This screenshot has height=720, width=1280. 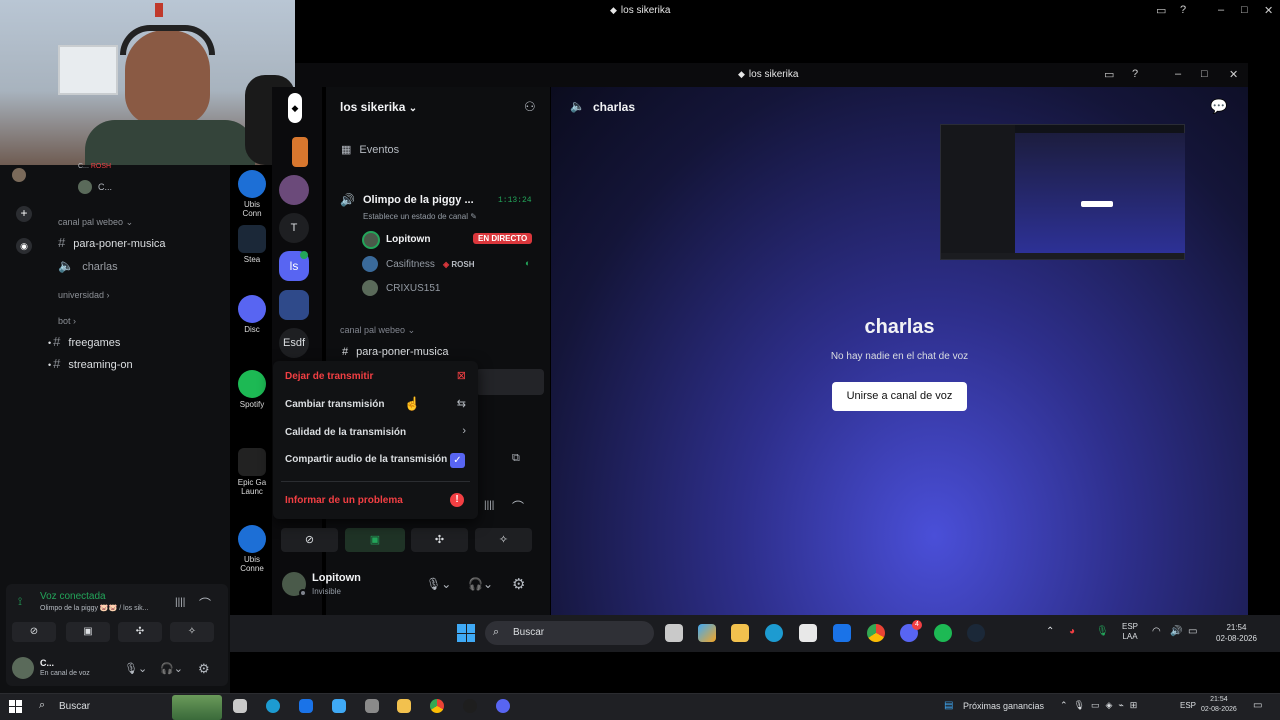 What do you see at coordinates (135, 668) in the screenshot?
I see `microphone-icon: 🎙⌄` at bounding box center [135, 668].